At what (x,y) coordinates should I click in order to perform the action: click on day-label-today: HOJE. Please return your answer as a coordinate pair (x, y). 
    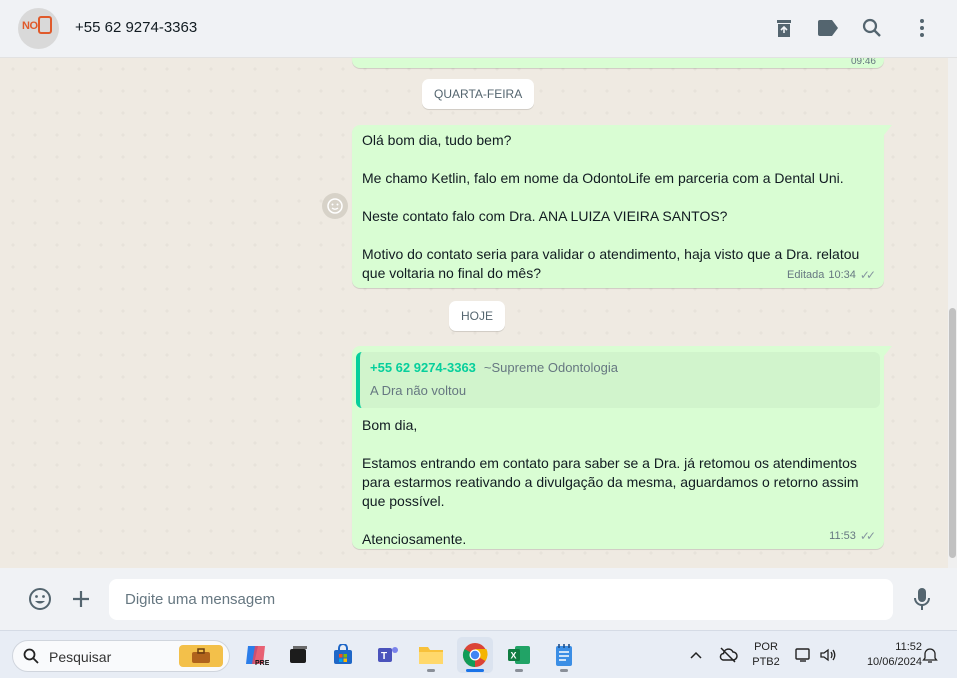
    Looking at the image, I should click on (477, 316).